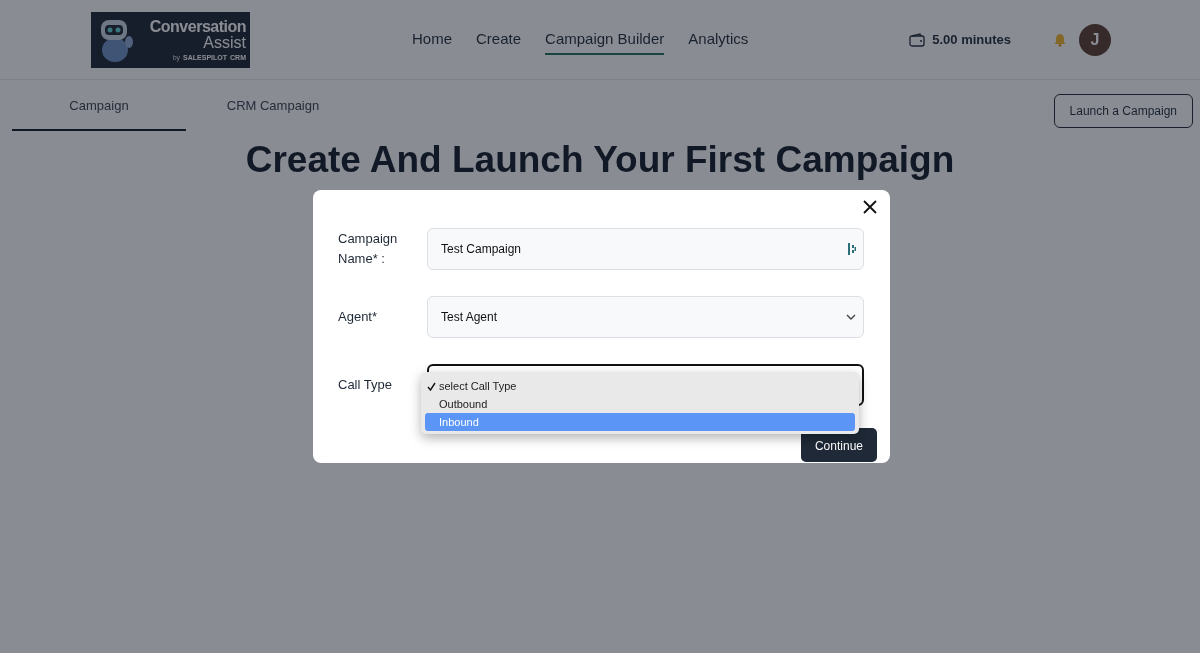 Image resolution: width=1200 pixels, height=653 pixels. I want to click on text-field: Test Campaign, so click(645, 249).